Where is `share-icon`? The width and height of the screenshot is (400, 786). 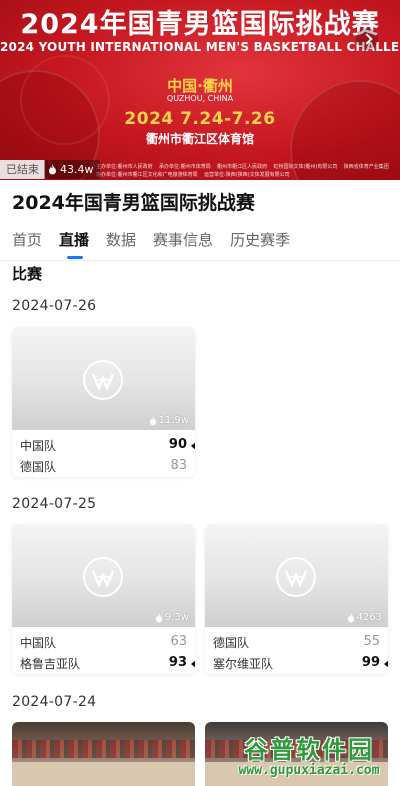
share-icon is located at coordinates (367, 39).